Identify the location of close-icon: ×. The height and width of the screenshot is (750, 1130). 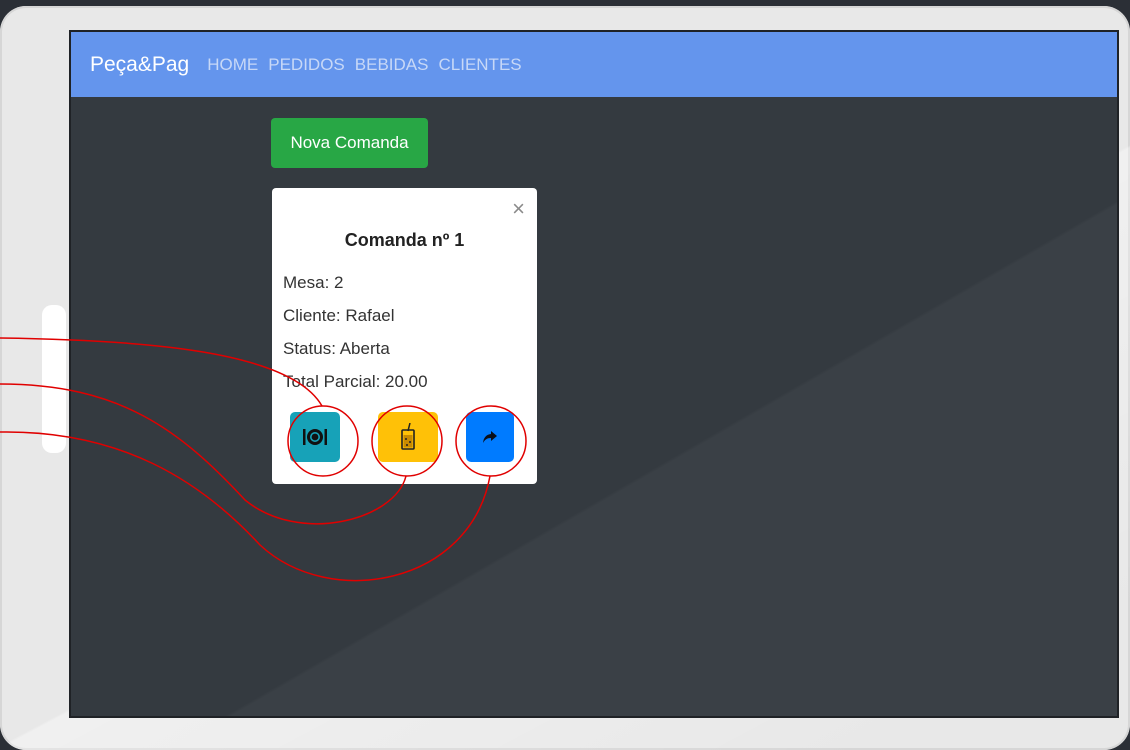
(518, 209).